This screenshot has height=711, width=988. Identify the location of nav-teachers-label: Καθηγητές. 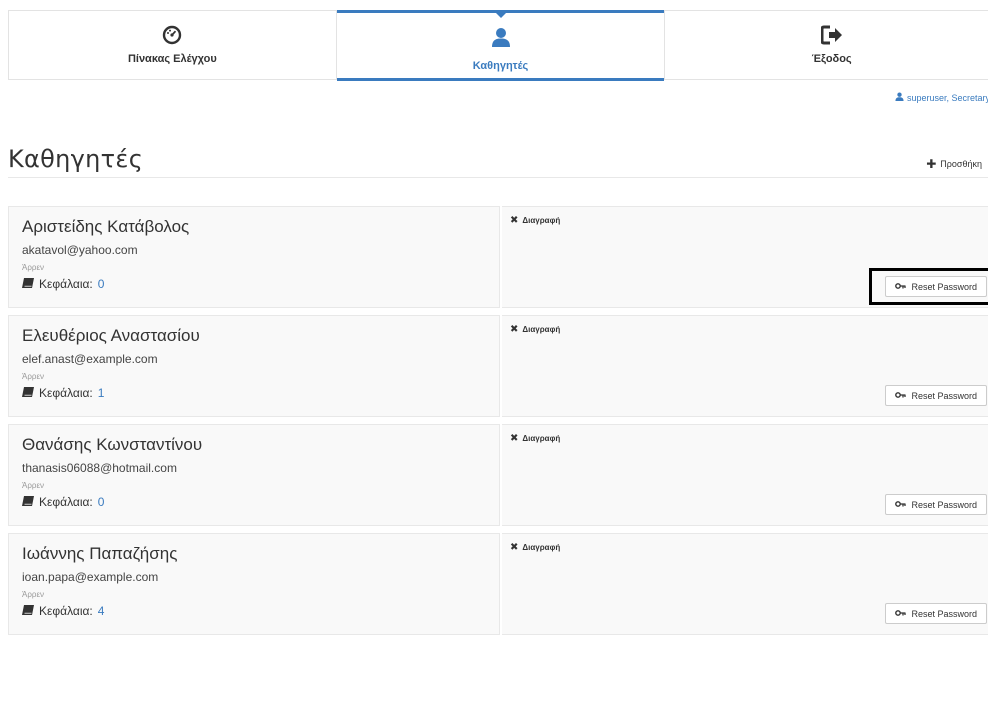
(500, 66).